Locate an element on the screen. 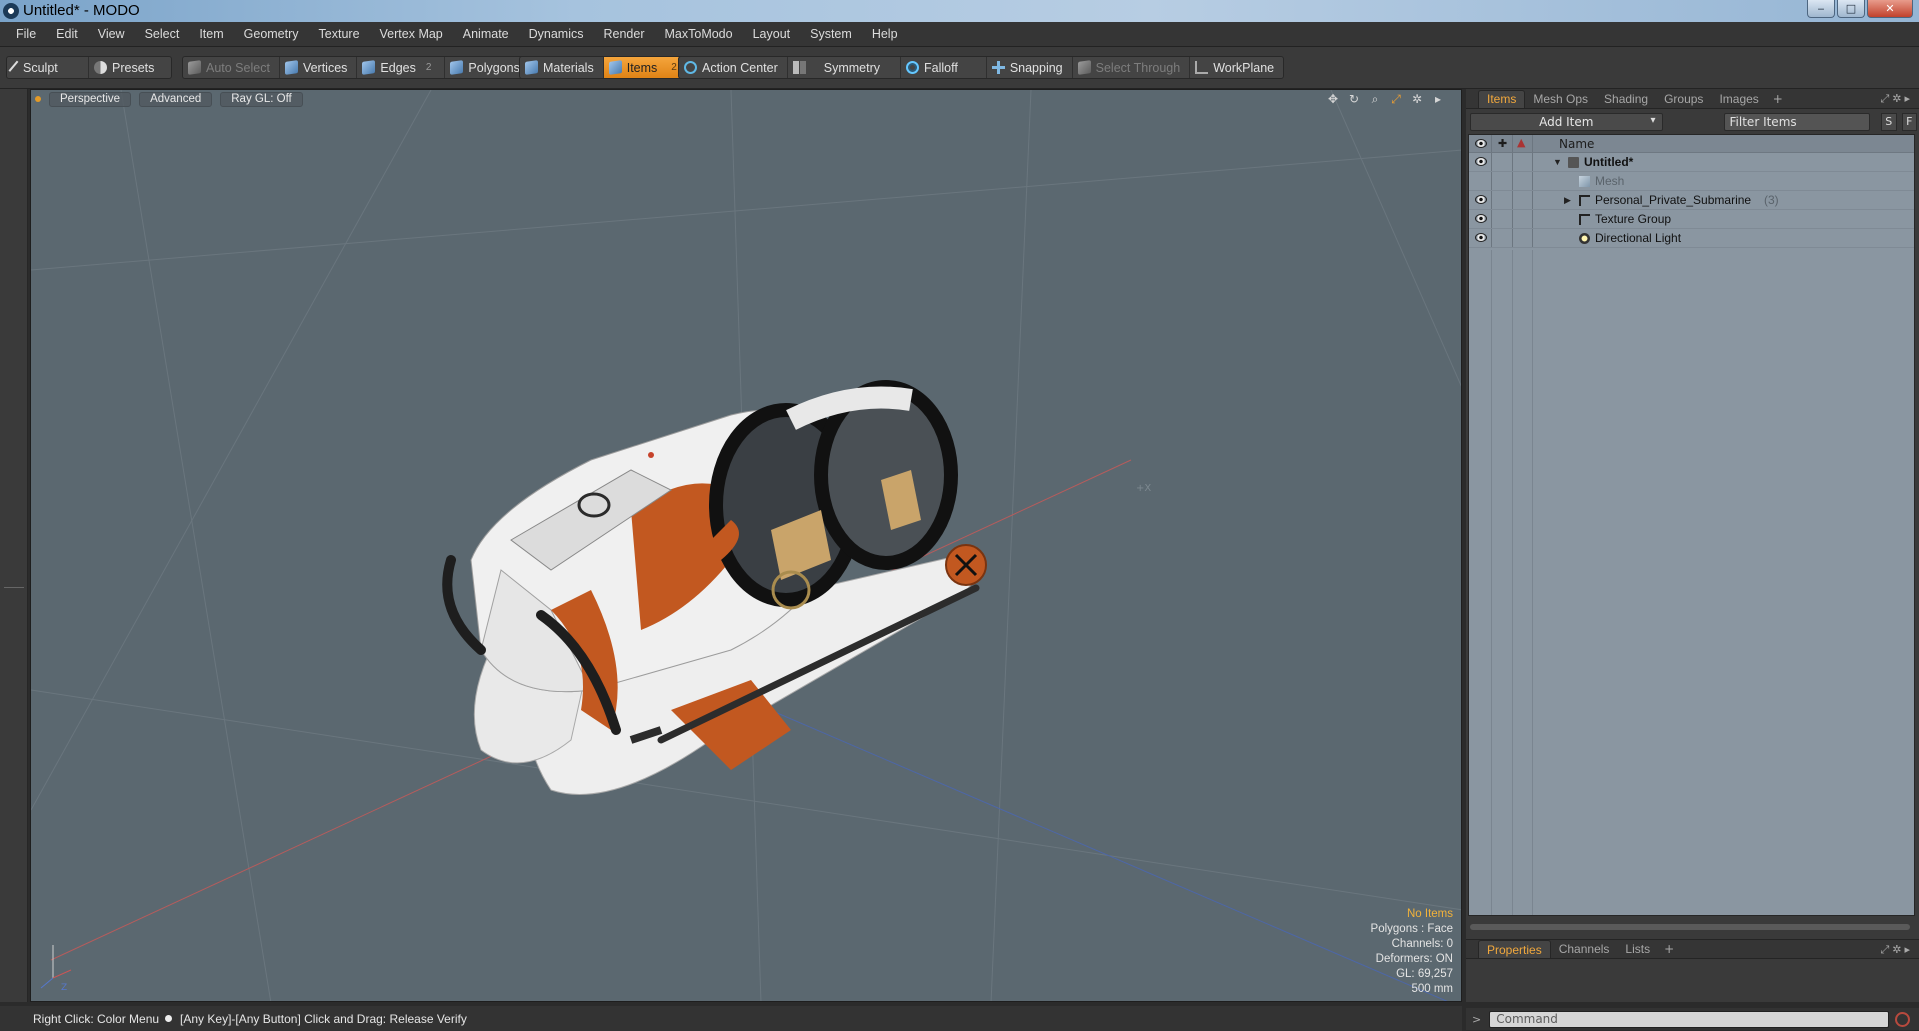 The height and width of the screenshot is (1031, 1919). items-button: Items 2 is located at coordinates (646, 67).